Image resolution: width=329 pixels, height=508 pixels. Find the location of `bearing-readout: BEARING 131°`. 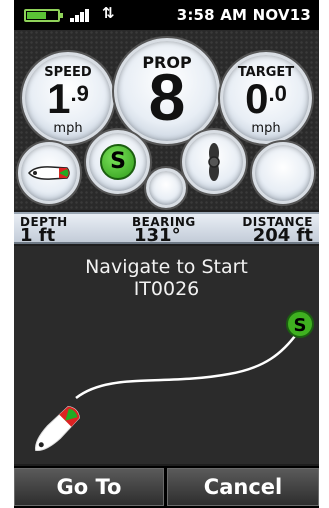

bearing-readout: BEARING 131° is located at coordinates (177, 230).